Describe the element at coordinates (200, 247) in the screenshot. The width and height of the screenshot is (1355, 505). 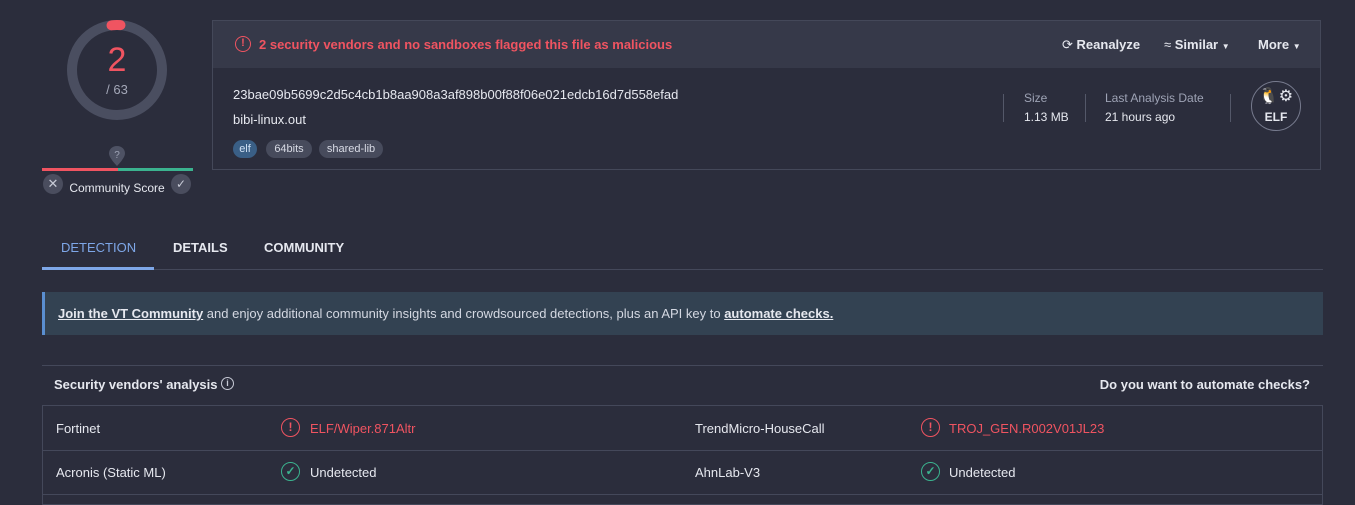
I see `tab-details: DETAILS` at that location.